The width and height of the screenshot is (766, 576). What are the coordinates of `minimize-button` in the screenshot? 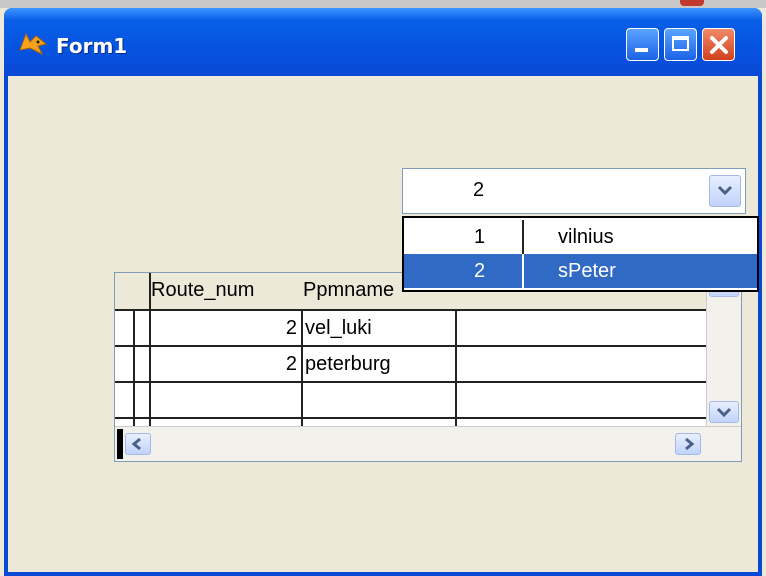 It's located at (642, 44).